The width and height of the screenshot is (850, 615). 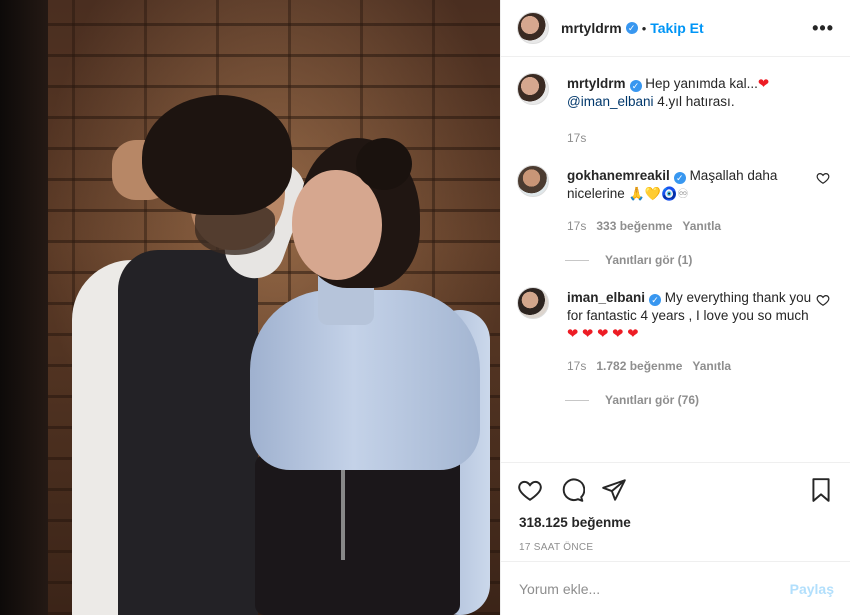 I want to click on view-replies-button: Yanıtları gör (76), so click(x=699, y=400).